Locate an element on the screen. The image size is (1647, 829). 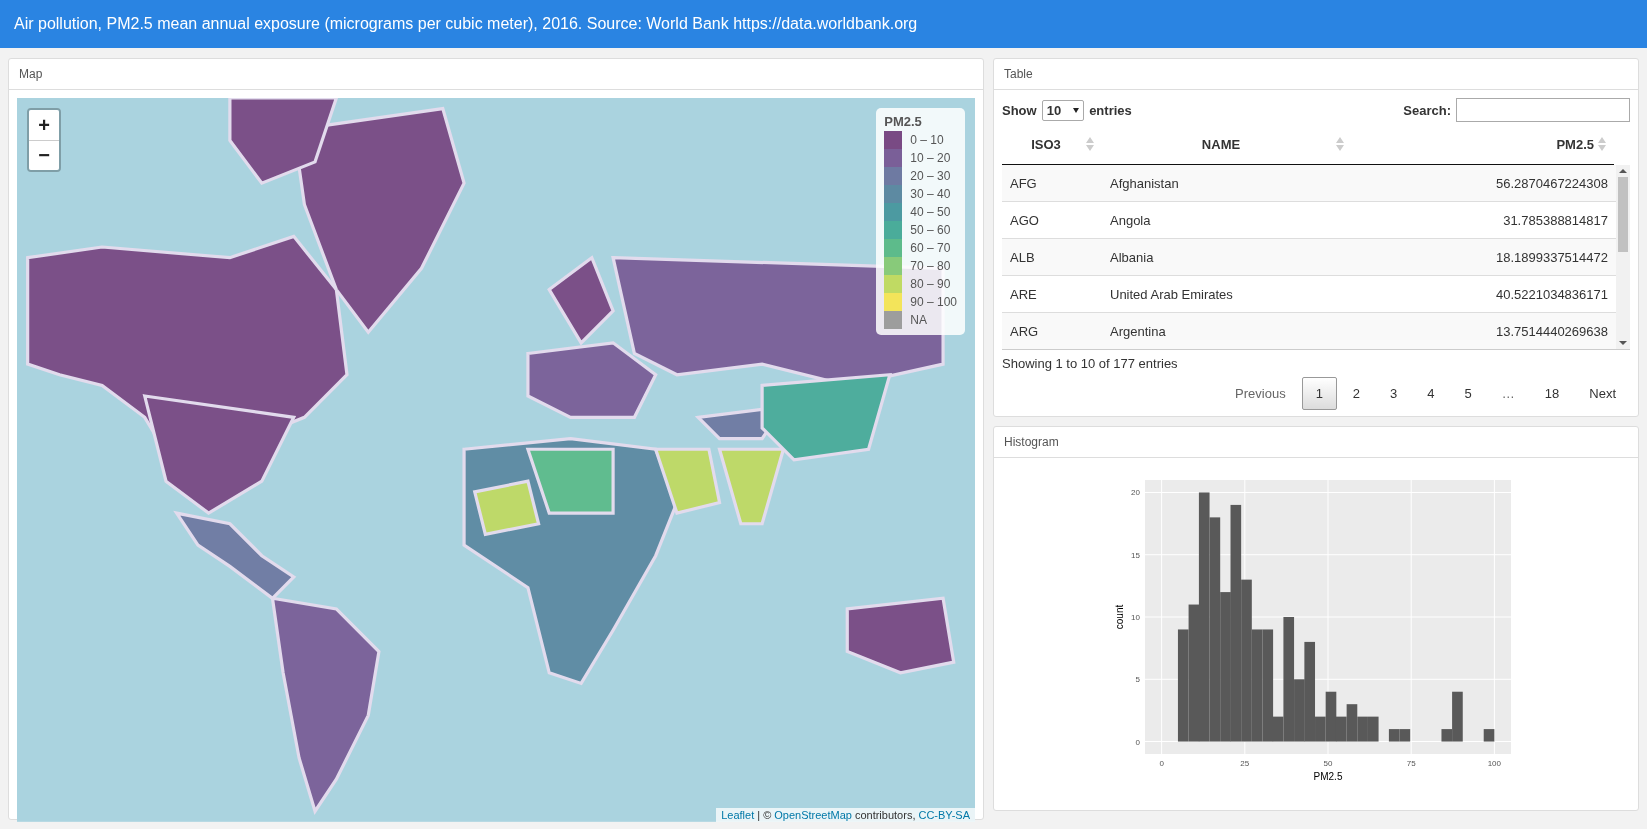
panel-title: Map is located at coordinates (31, 74).